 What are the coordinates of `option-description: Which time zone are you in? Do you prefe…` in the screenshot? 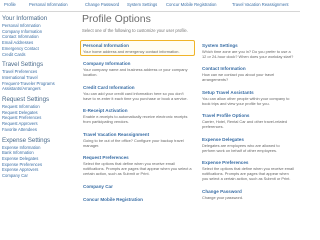 It's located at (248, 53).